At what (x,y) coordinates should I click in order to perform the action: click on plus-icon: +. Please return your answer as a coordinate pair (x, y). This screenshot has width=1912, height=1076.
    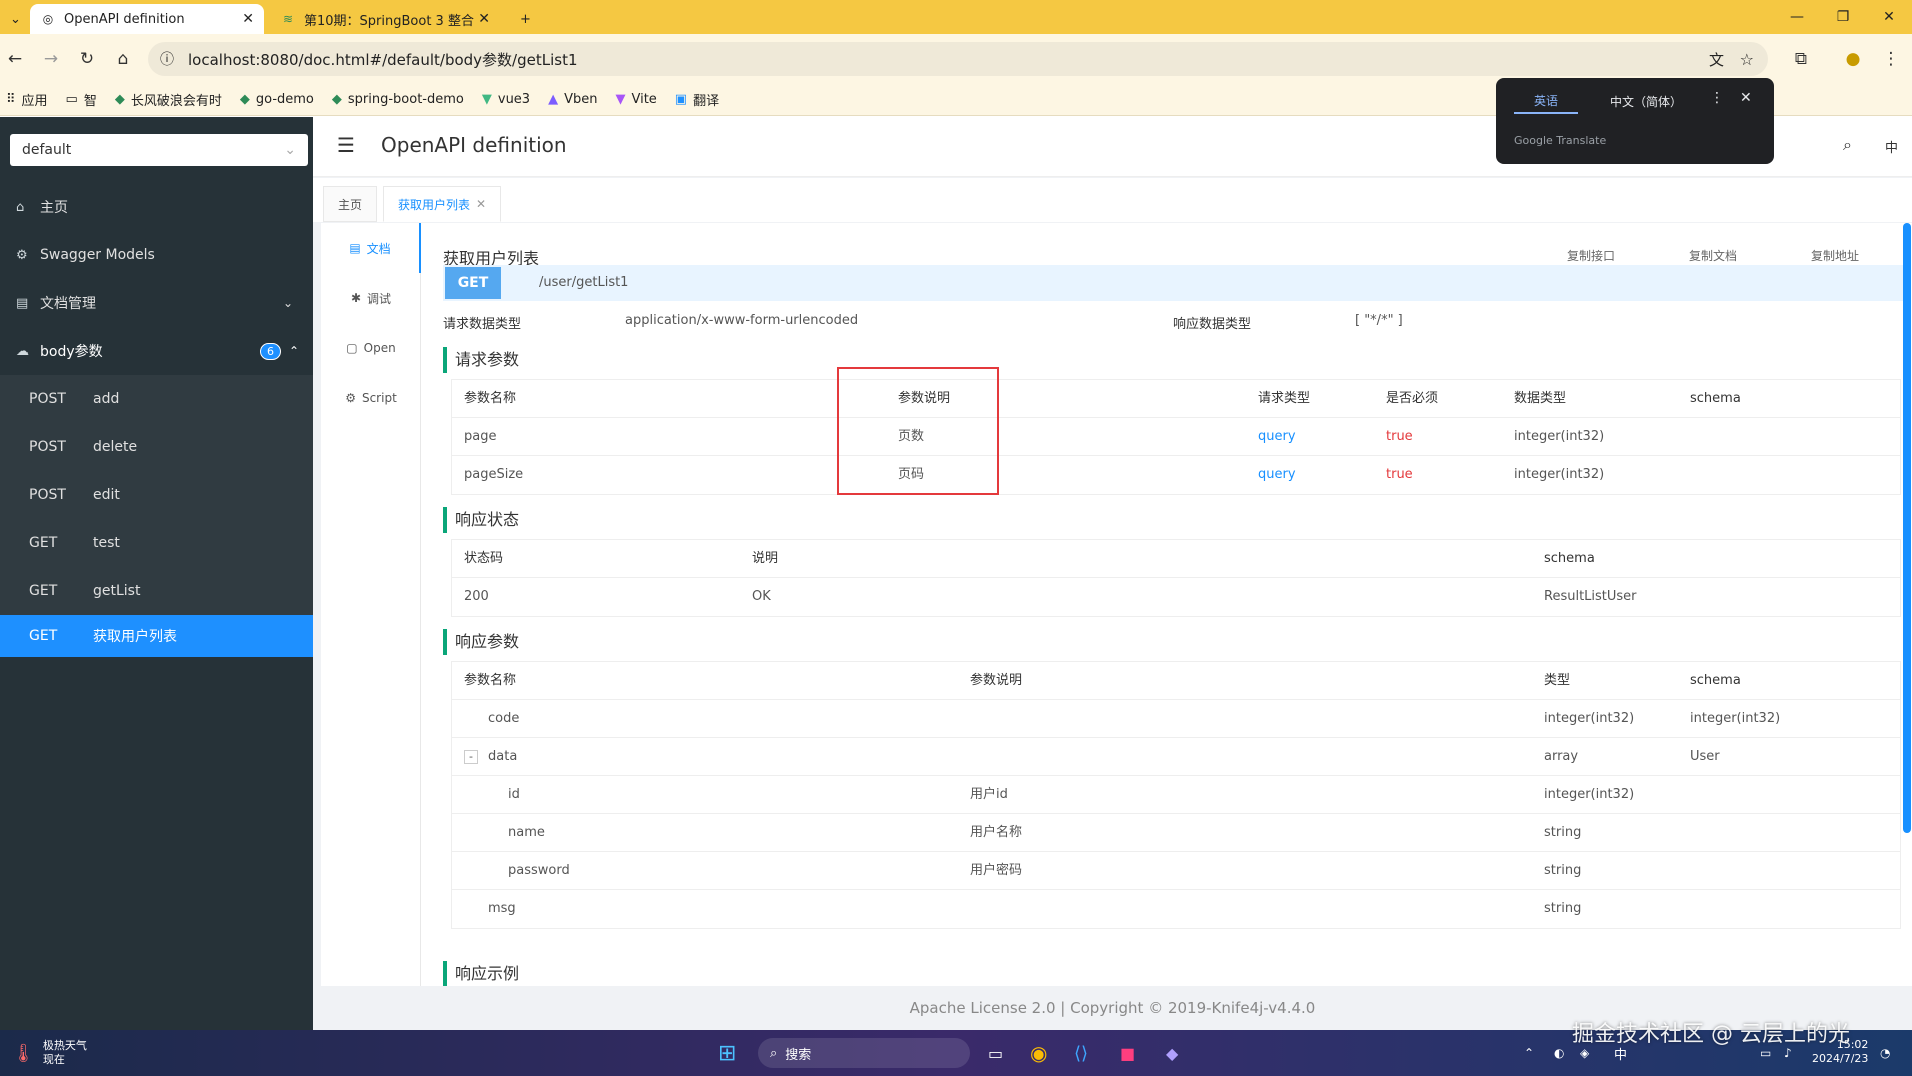
    Looking at the image, I should click on (525, 19).